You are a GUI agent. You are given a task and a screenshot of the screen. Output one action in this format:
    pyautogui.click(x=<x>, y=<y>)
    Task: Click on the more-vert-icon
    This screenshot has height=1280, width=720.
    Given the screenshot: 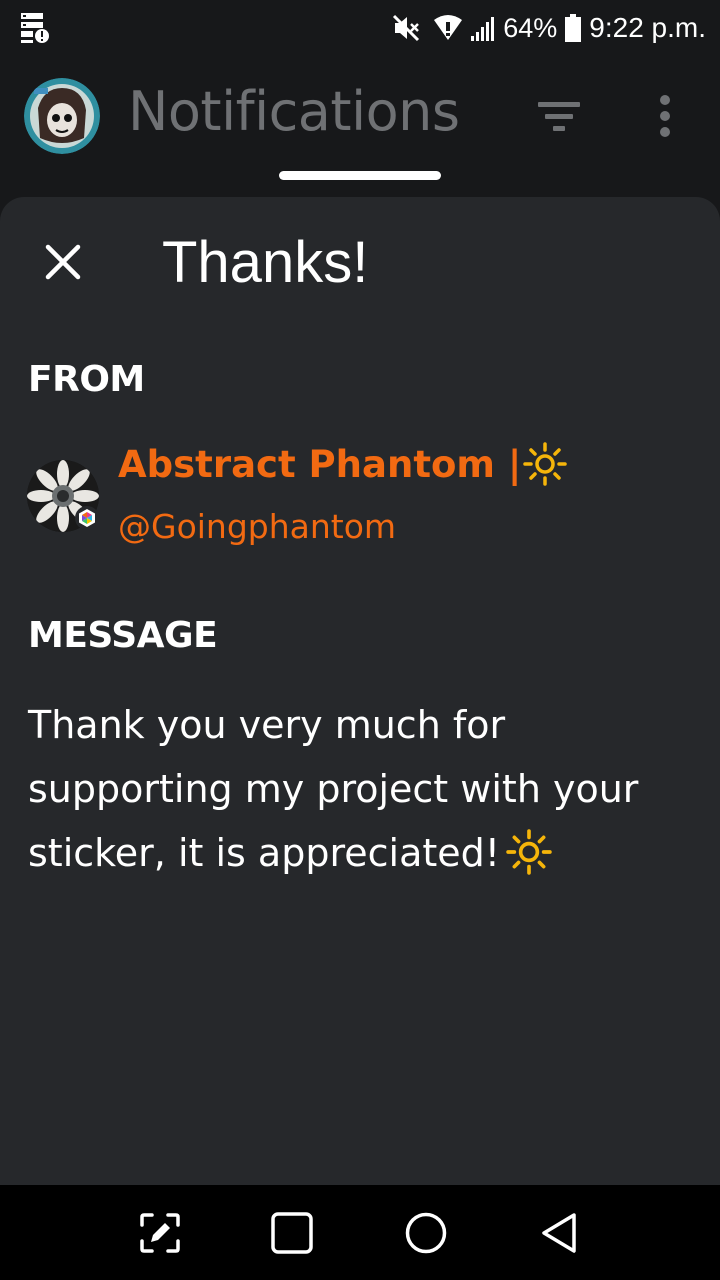 What is the action you would take?
    pyautogui.click(x=665, y=116)
    